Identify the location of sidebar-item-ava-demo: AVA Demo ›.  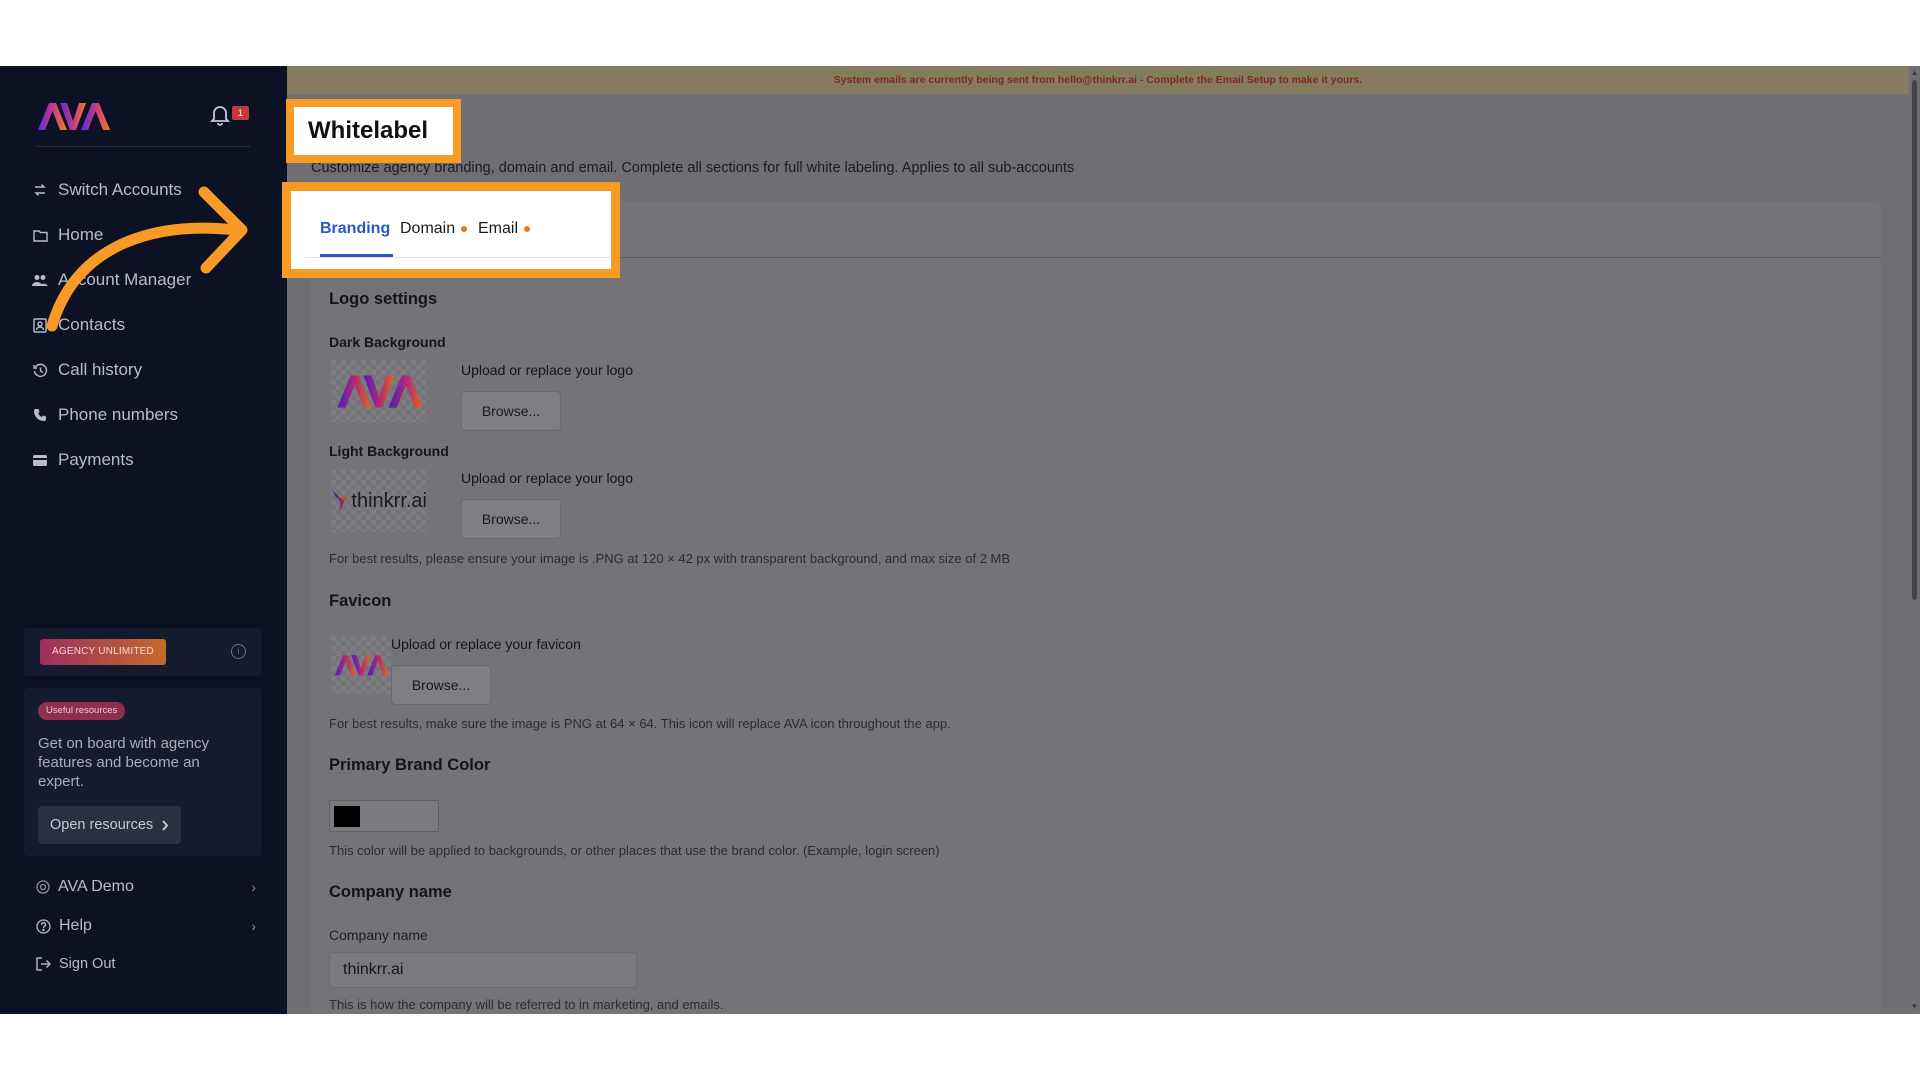
(146, 887).